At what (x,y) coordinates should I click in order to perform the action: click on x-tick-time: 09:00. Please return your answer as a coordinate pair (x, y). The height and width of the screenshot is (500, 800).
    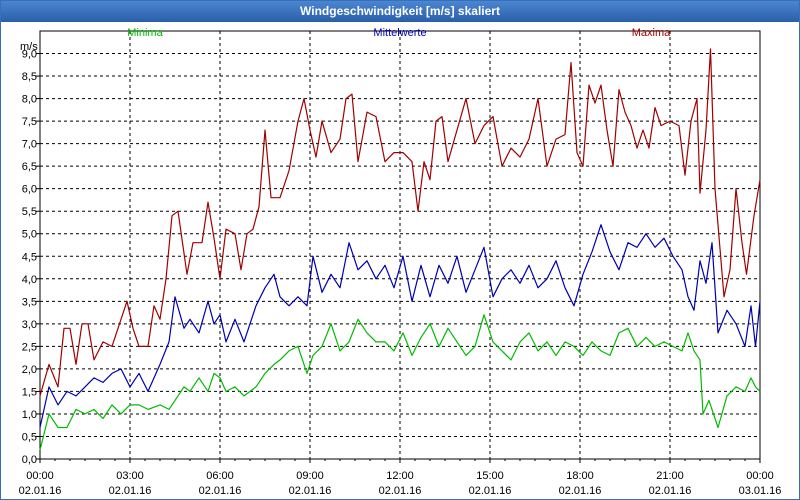
    Looking at the image, I should click on (310, 476).